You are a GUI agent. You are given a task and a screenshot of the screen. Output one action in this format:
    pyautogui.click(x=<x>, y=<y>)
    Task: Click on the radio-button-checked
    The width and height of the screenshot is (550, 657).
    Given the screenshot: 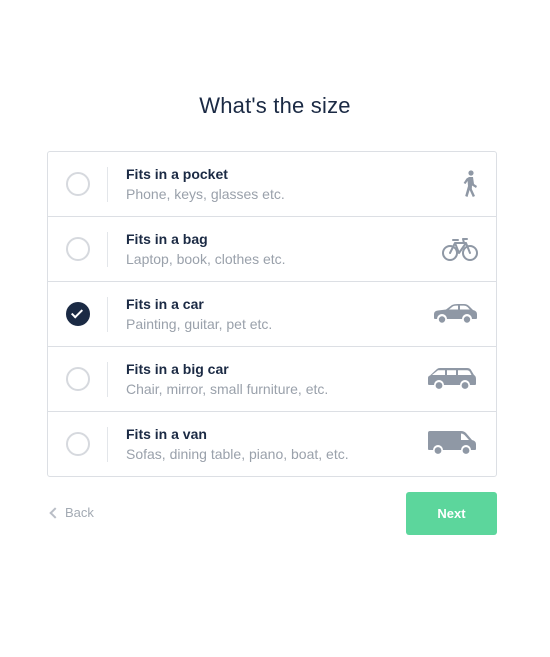 What is the action you would take?
    pyautogui.click(x=78, y=314)
    